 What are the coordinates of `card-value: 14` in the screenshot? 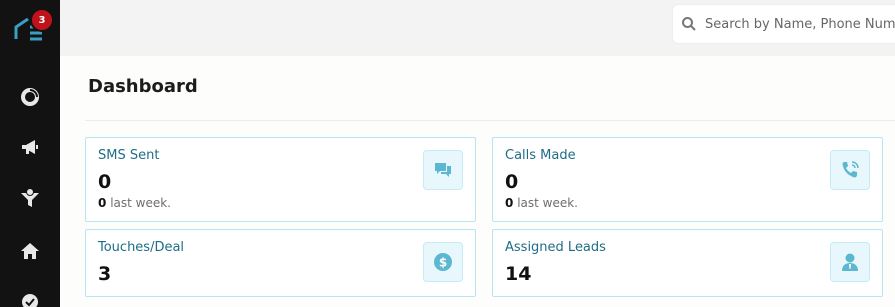 It's located at (518, 274).